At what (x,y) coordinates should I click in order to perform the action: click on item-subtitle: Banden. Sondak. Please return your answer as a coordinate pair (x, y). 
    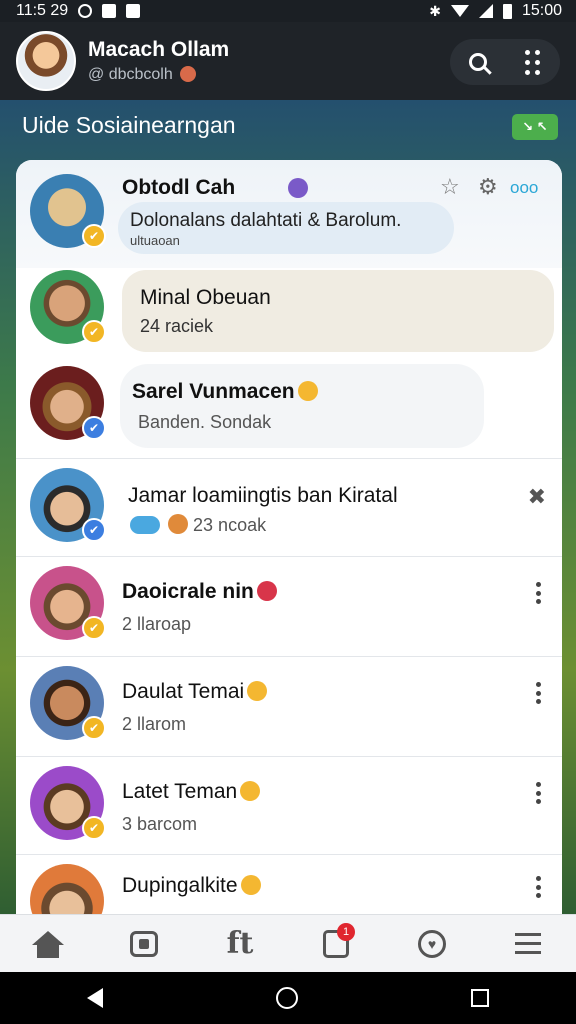
    Looking at the image, I should click on (205, 422).